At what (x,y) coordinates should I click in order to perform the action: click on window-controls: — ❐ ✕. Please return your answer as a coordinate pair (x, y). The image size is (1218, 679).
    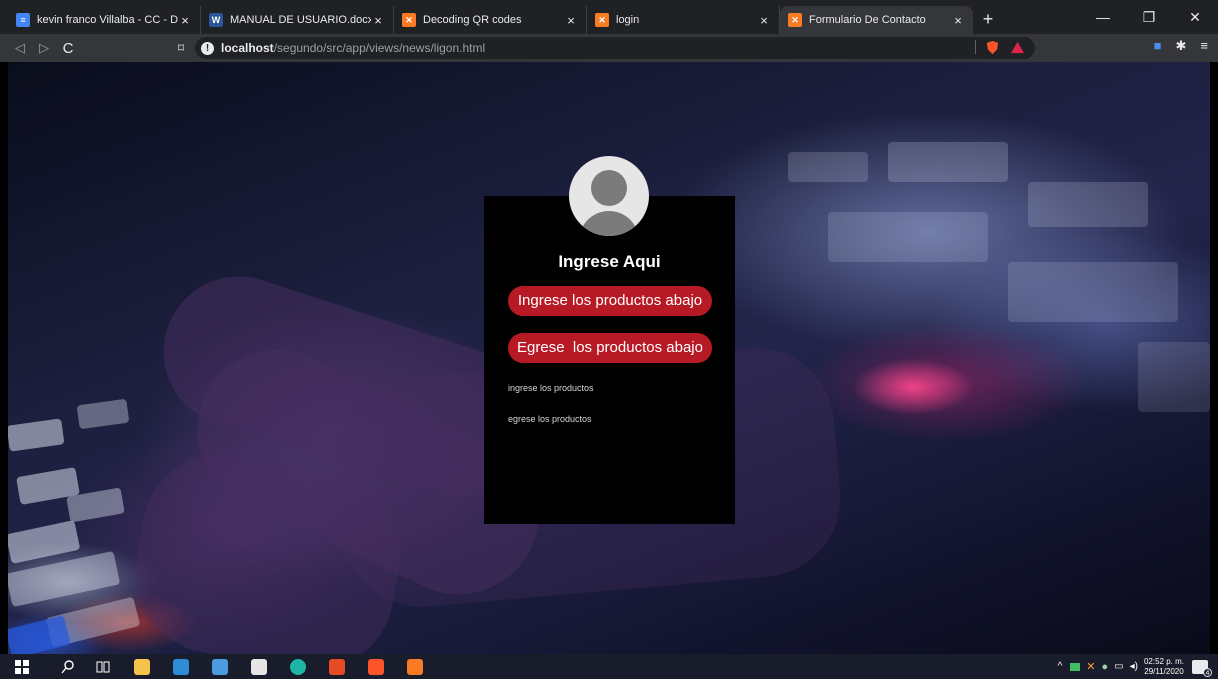
    Looking at the image, I should click on (1149, 17).